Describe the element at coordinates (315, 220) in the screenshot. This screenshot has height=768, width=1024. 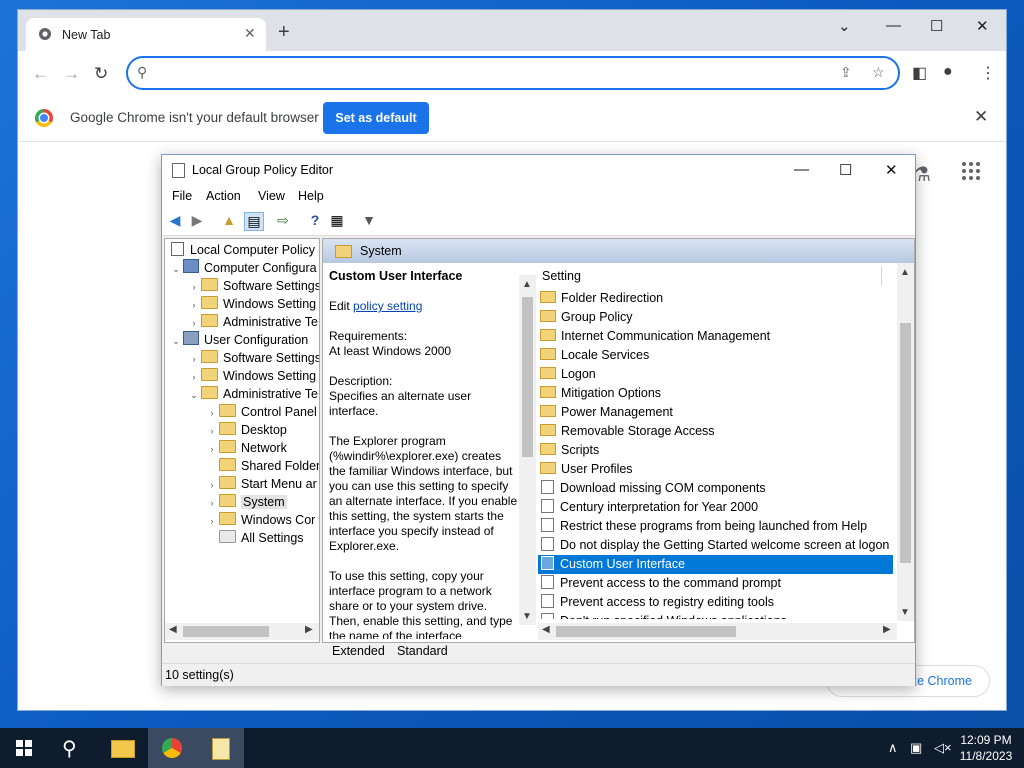
I see `help-icon: ?` at that location.